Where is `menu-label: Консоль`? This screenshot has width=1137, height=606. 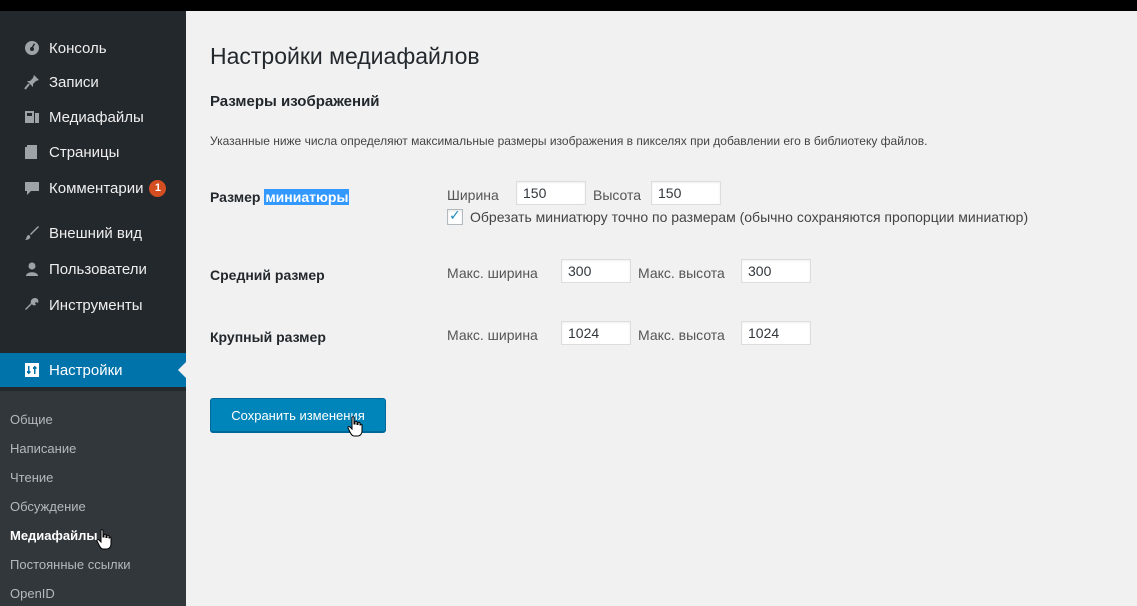
menu-label: Консоль is located at coordinates (78, 48).